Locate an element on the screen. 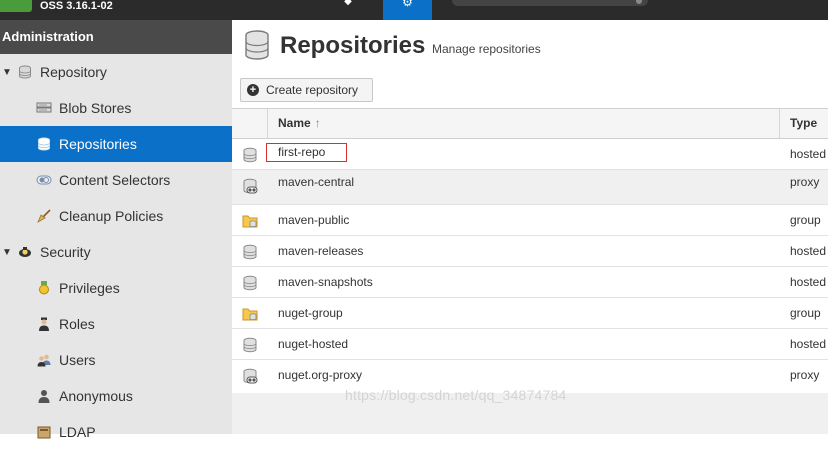  sidebar-header: Administration is located at coordinates (116, 37).